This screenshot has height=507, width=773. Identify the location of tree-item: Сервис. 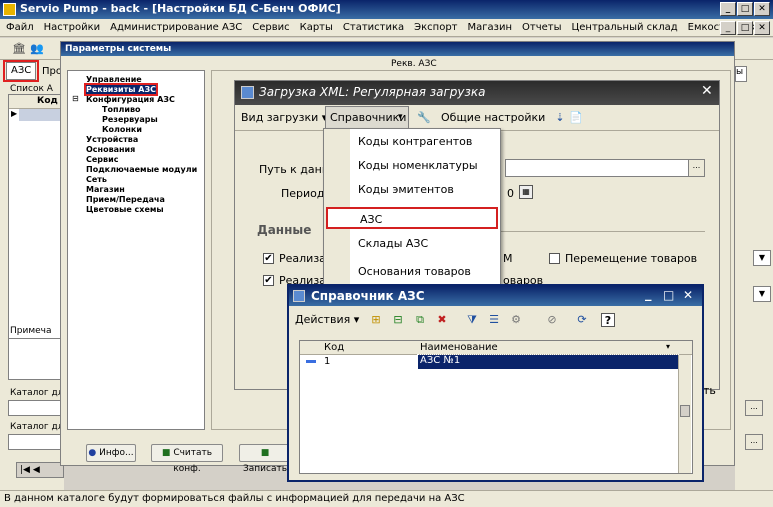
(102, 159).